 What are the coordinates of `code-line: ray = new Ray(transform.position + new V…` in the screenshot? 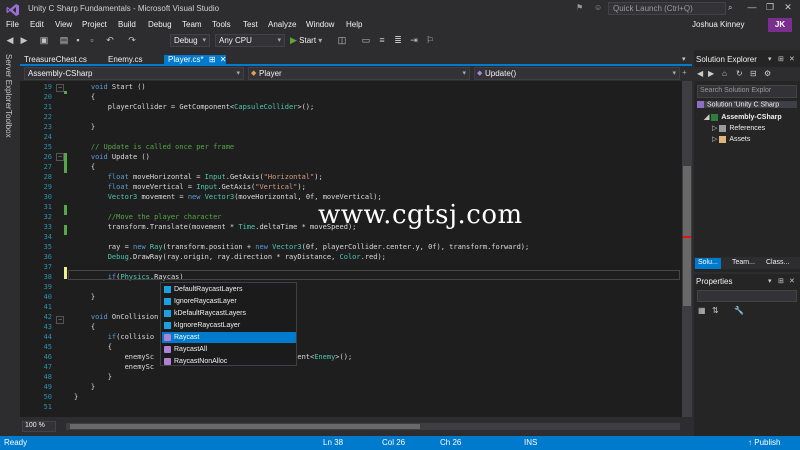 It's located at (302, 247).